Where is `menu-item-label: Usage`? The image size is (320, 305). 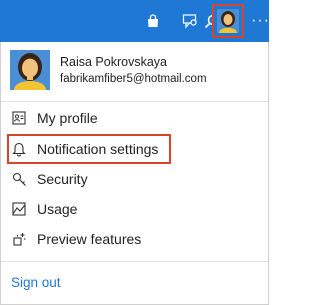 menu-item-label: Usage is located at coordinates (57, 209).